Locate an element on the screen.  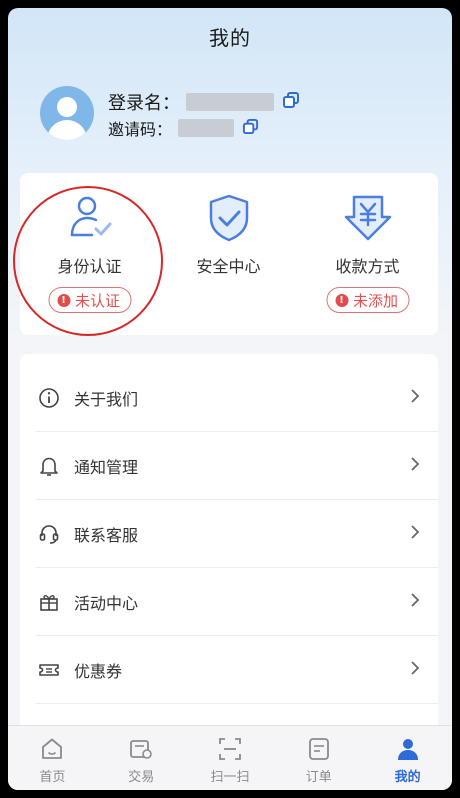
tab-home: 首页 is located at coordinates (52, 758).